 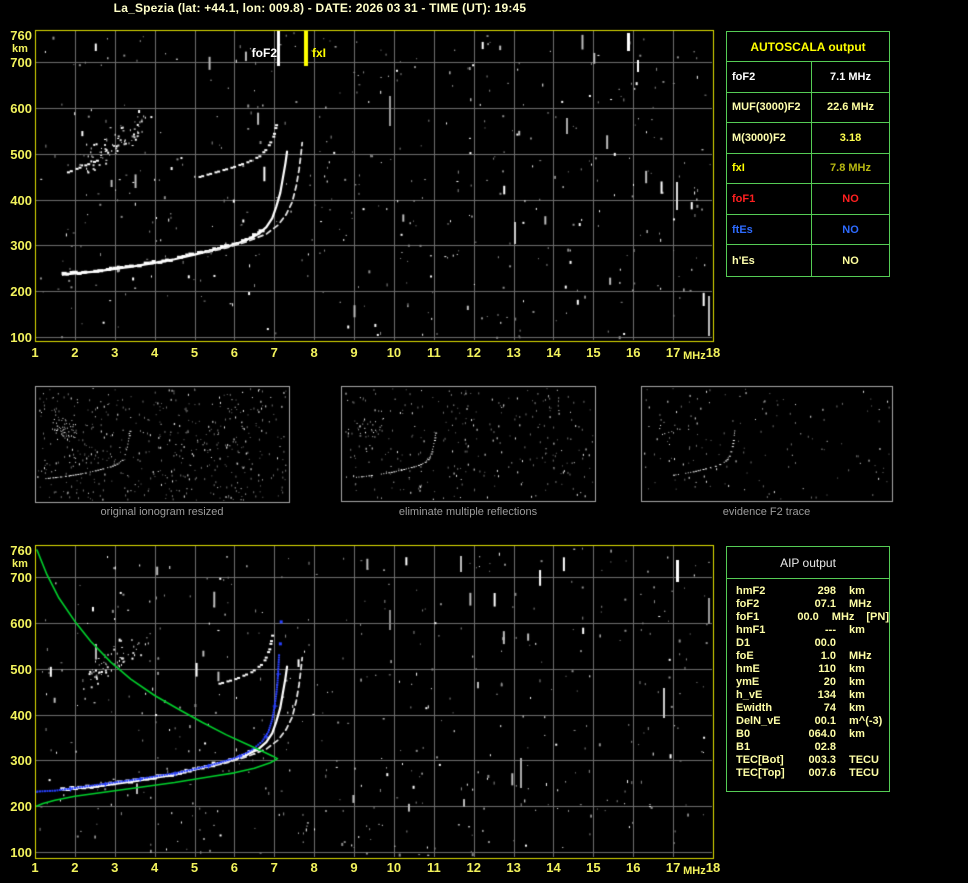 I want to click on autoscala-row-fof1: foF1 NO, so click(x=808, y=199).